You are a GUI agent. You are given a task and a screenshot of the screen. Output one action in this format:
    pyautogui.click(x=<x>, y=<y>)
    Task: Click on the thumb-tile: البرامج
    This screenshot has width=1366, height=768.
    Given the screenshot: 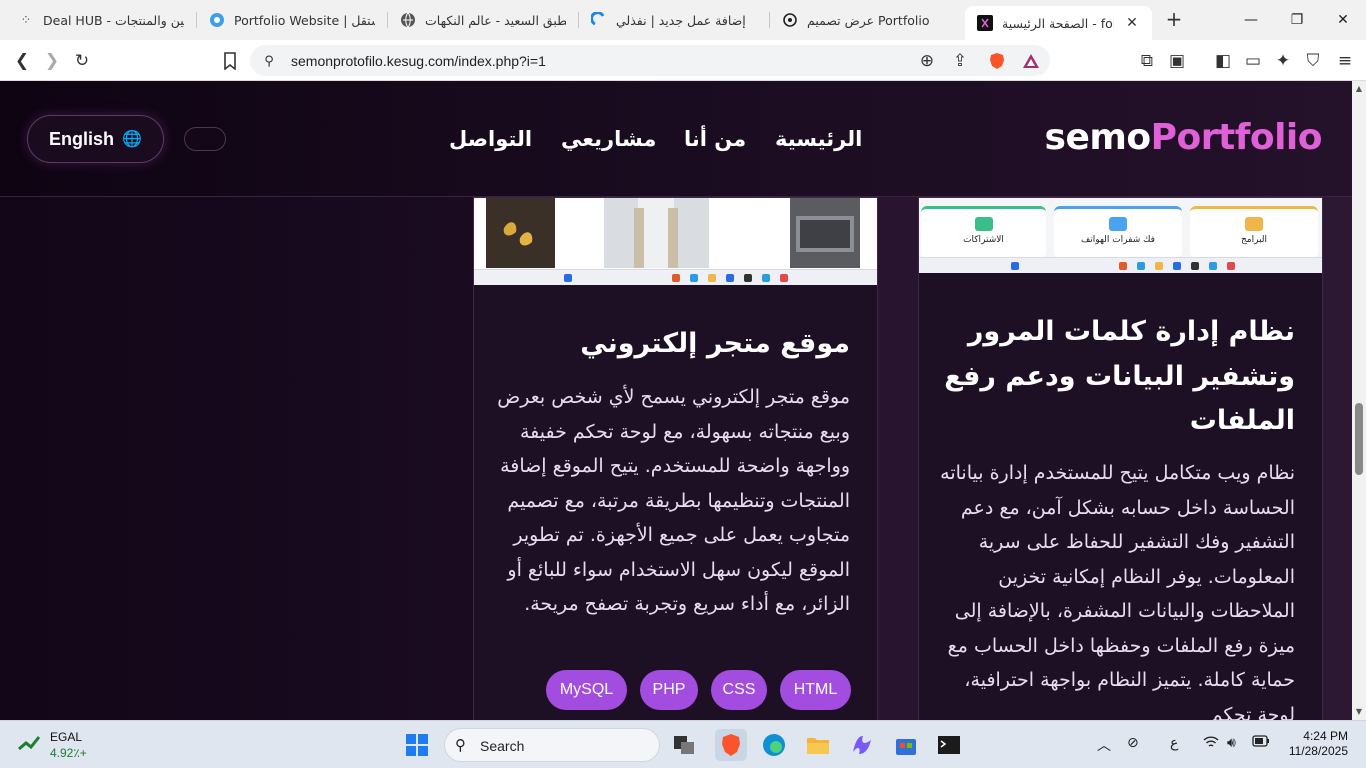 What is the action you would take?
    pyautogui.click(x=1254, y=232)
    